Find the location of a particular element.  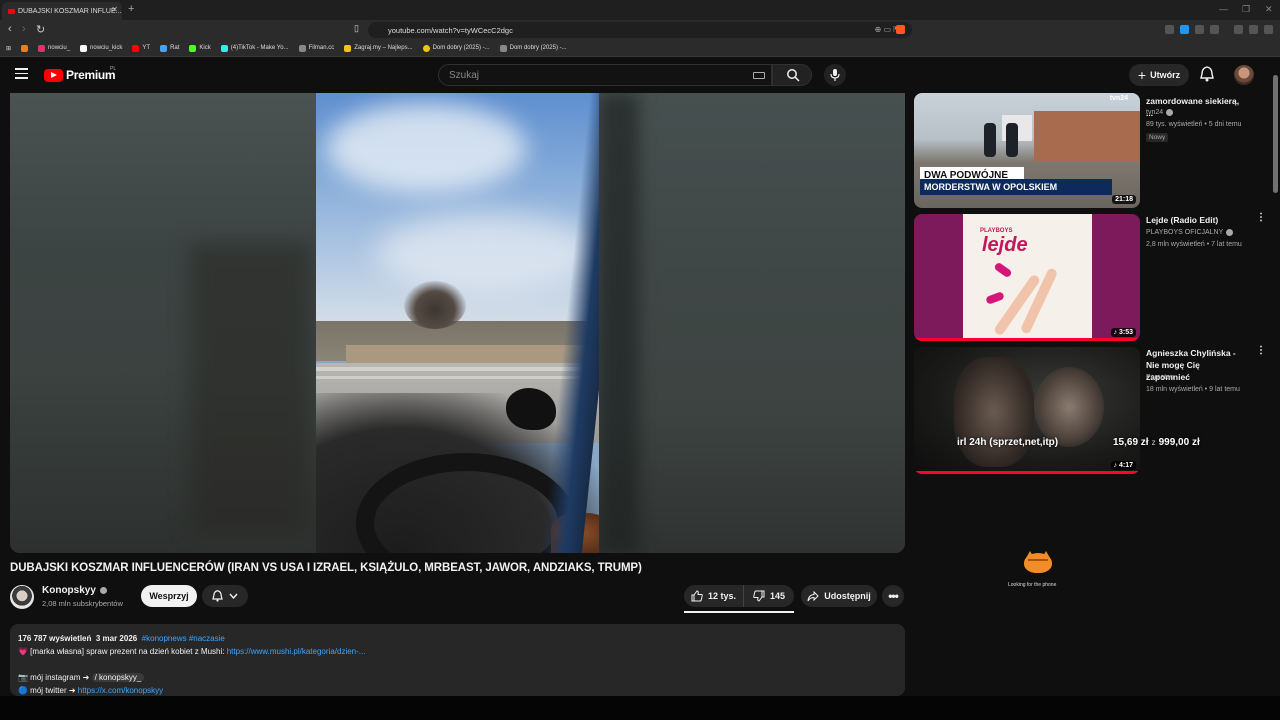

zagraj-icon is located at coordinates (348, 48).